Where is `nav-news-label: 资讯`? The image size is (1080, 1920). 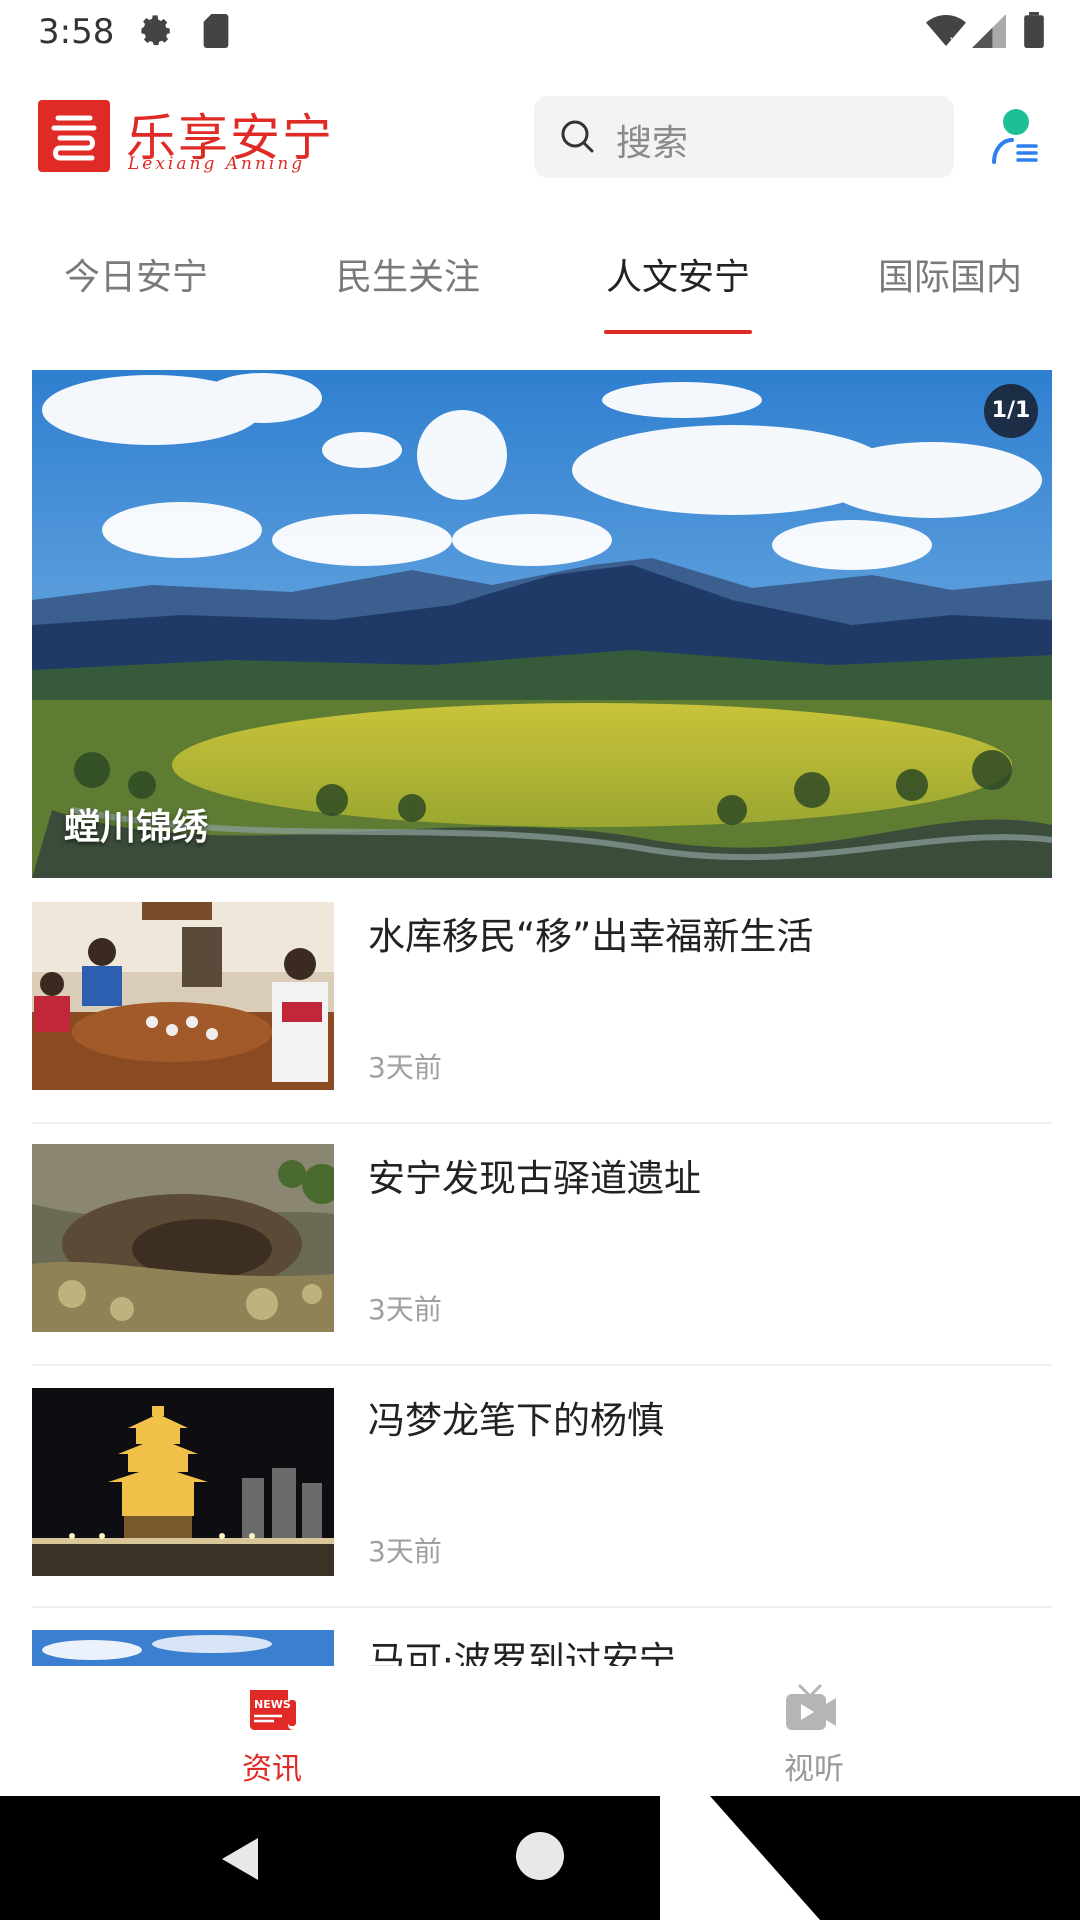 nav-news-label: 资讯 is located at coordinates (272, 1766).